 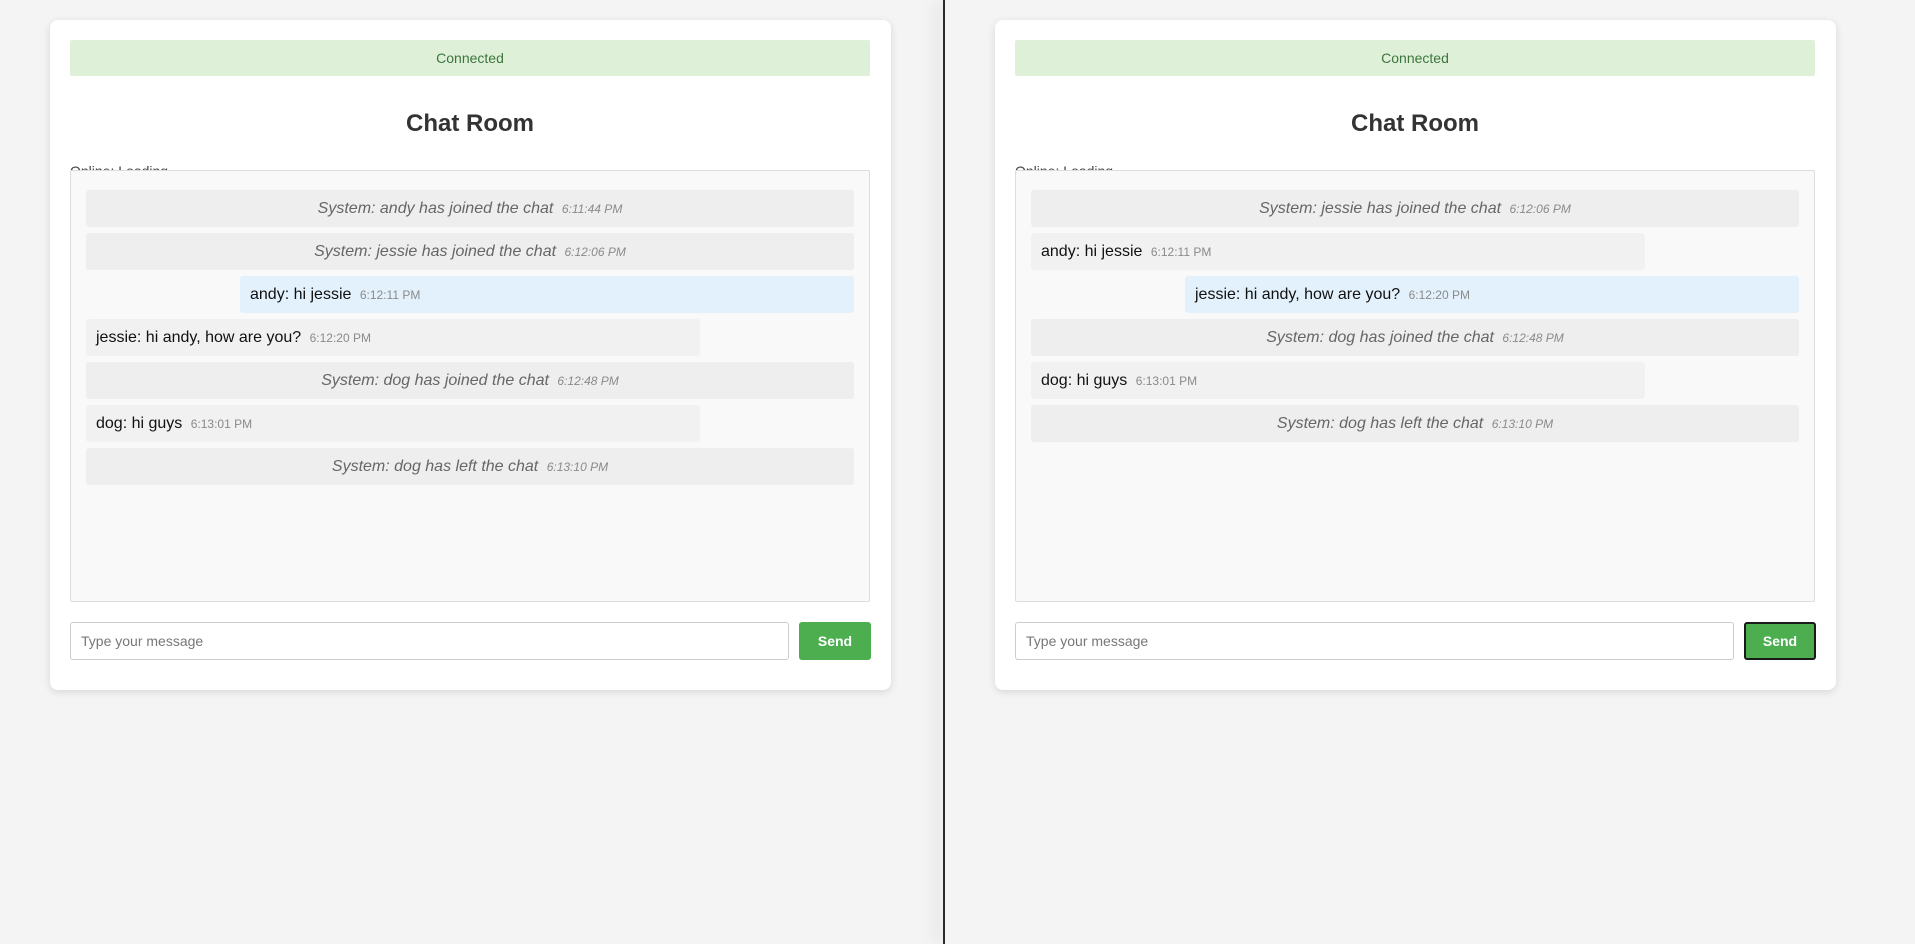 What do you see at coordinates (435, 208) in the screenshot?
I see `message-text: System: andy has joined the chat` at bounding box center [435, 208].